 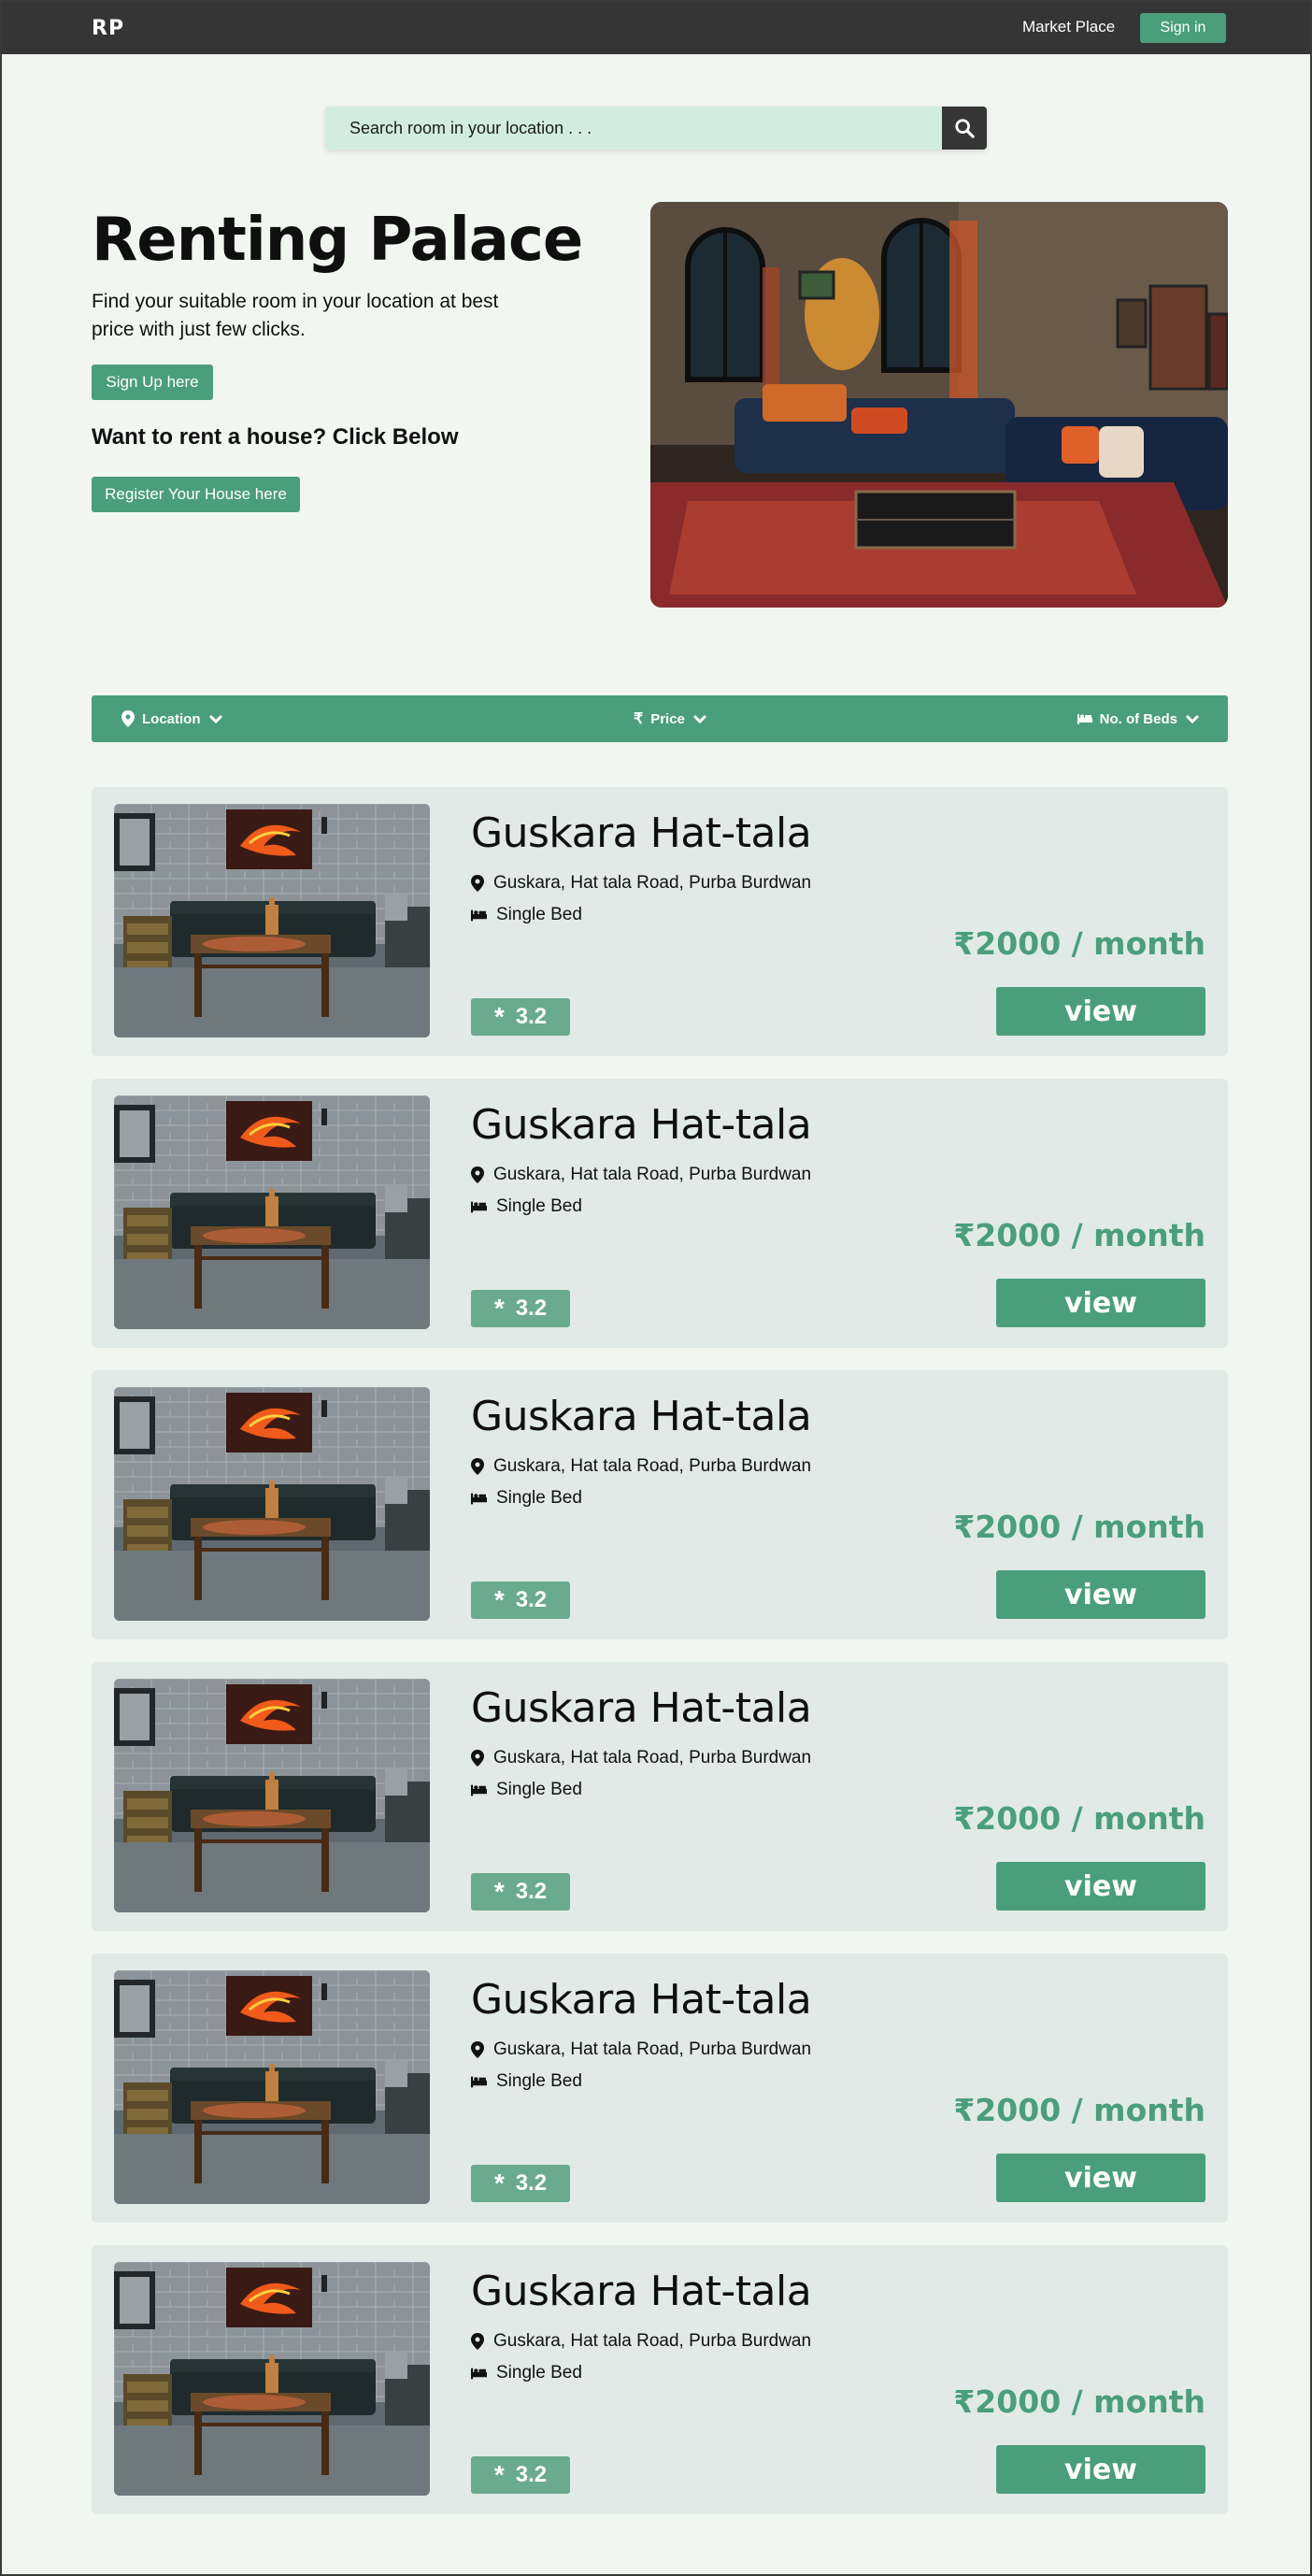 What do you see at coordinates (639, 719) in the screenshot?
I see `rupee-icon: ₹` at bounding box center [639, 719].